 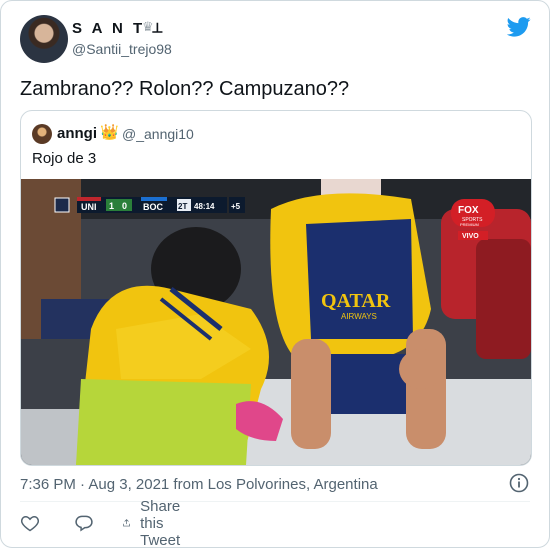 What do you see at coordinates (148, 26) in the screenshot?
I see `crown-emoji-icon: ♛` at bounding box center [148, 26].